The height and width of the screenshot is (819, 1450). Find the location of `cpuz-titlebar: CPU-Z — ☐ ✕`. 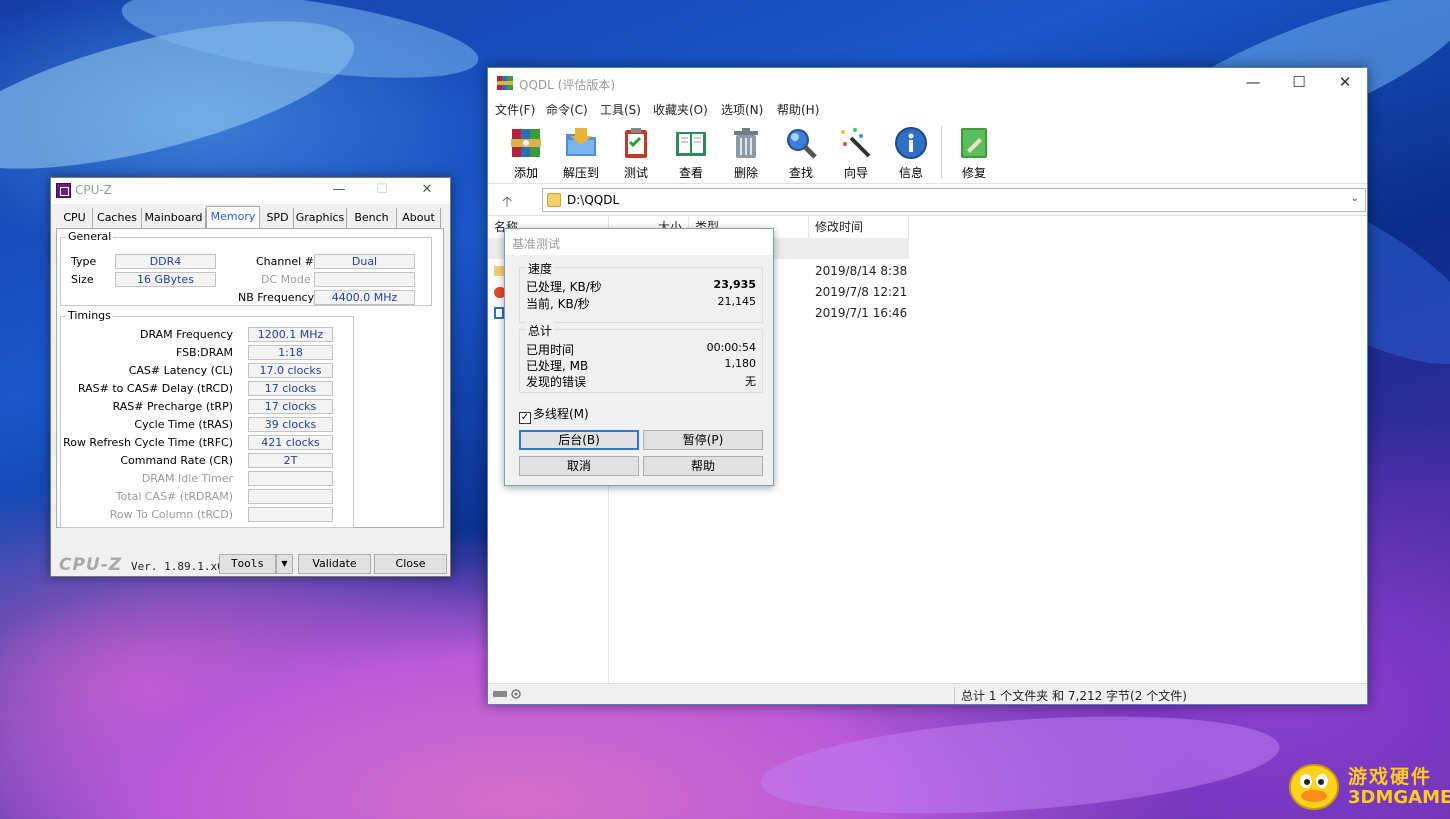

cpuz-titlebar: CPU-Z — ☐ ✕ is located at coordinates (250, 191).